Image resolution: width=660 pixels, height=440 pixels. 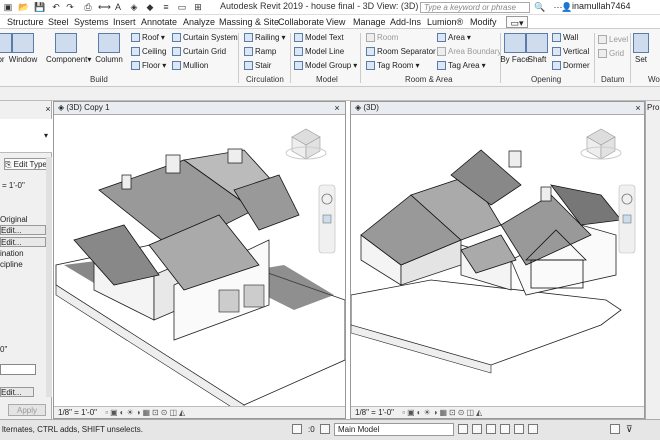 I want to click on tab-modify: Modify, so click(x=483, y=22).